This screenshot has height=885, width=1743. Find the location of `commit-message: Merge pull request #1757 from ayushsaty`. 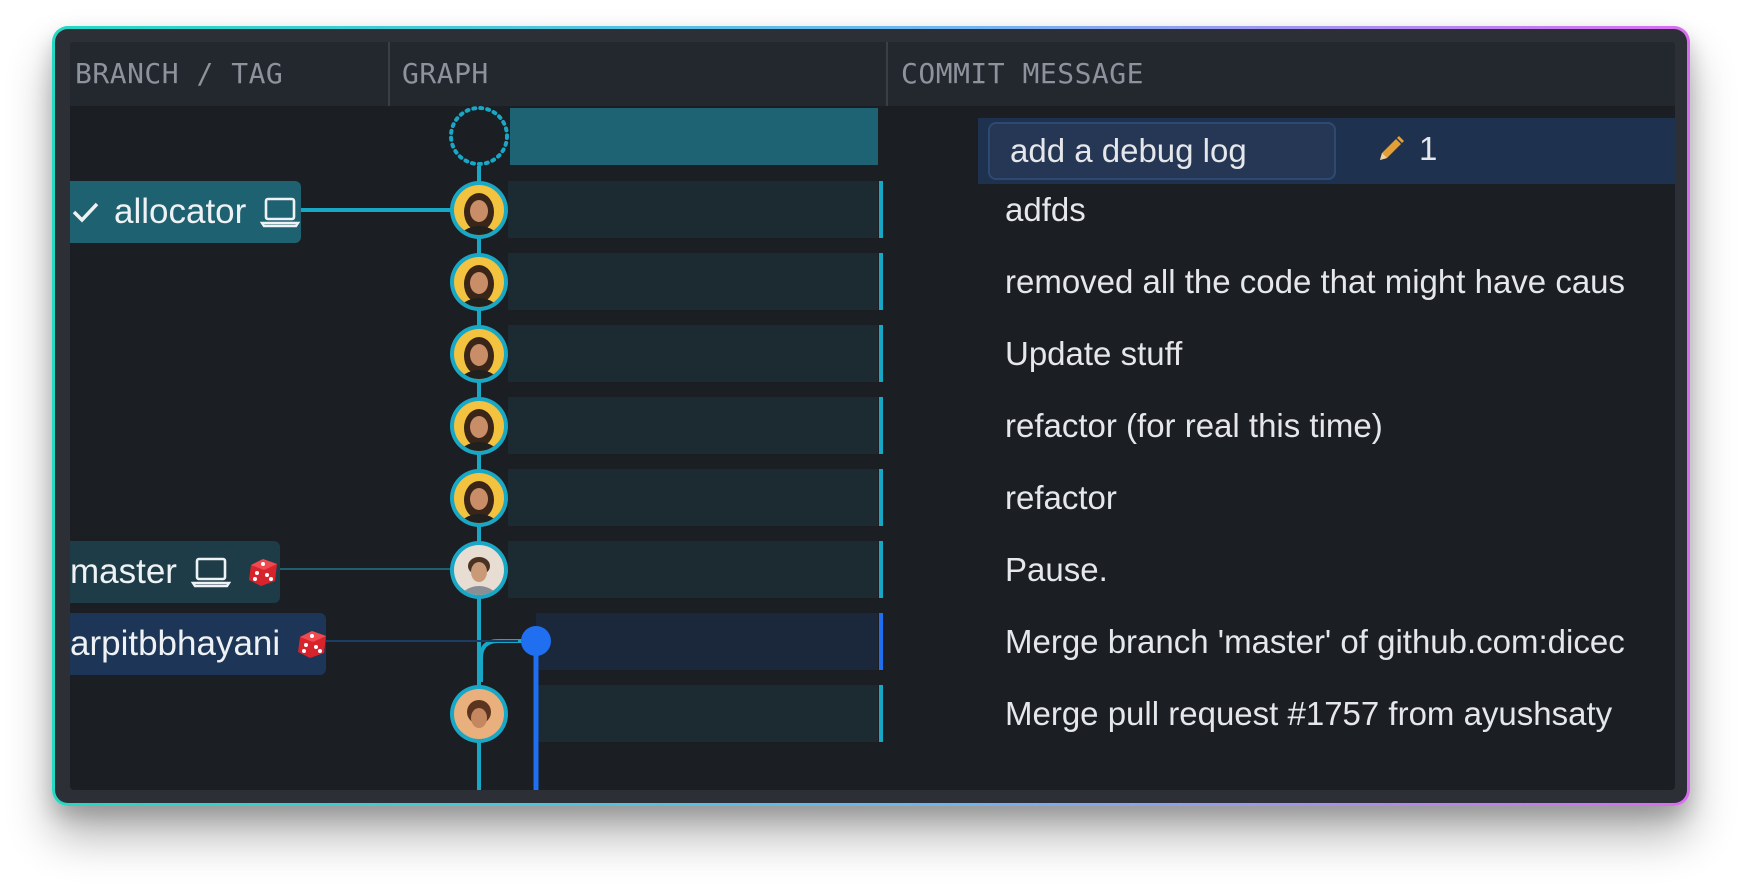

commit-message: Merge pull request #1757 from ayushsaty is located at coordinates (1308, 714).